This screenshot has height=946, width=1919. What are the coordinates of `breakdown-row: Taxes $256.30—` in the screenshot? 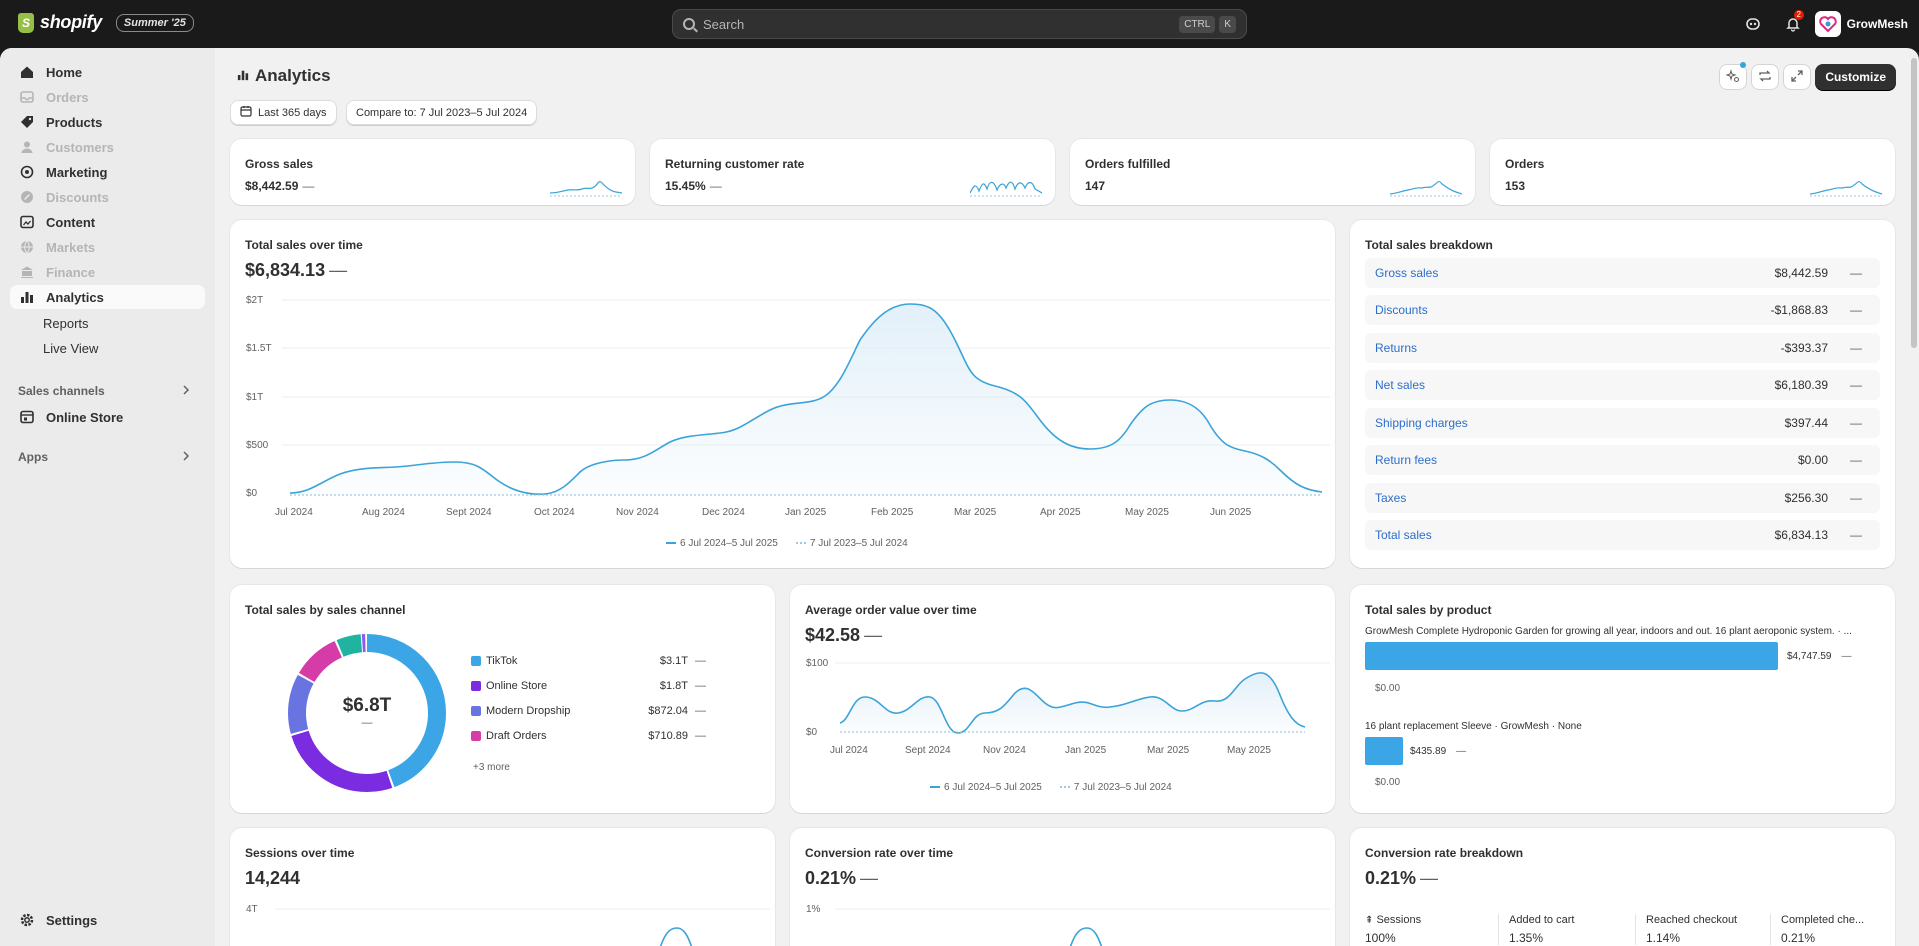 It's located at (1622, 498).